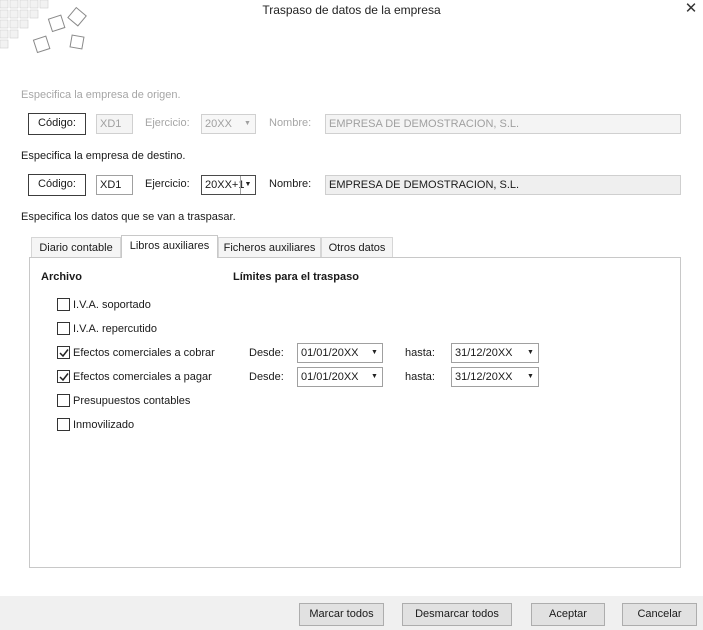  I want to click on inmovilizado-checkbox, so click(63, 424).